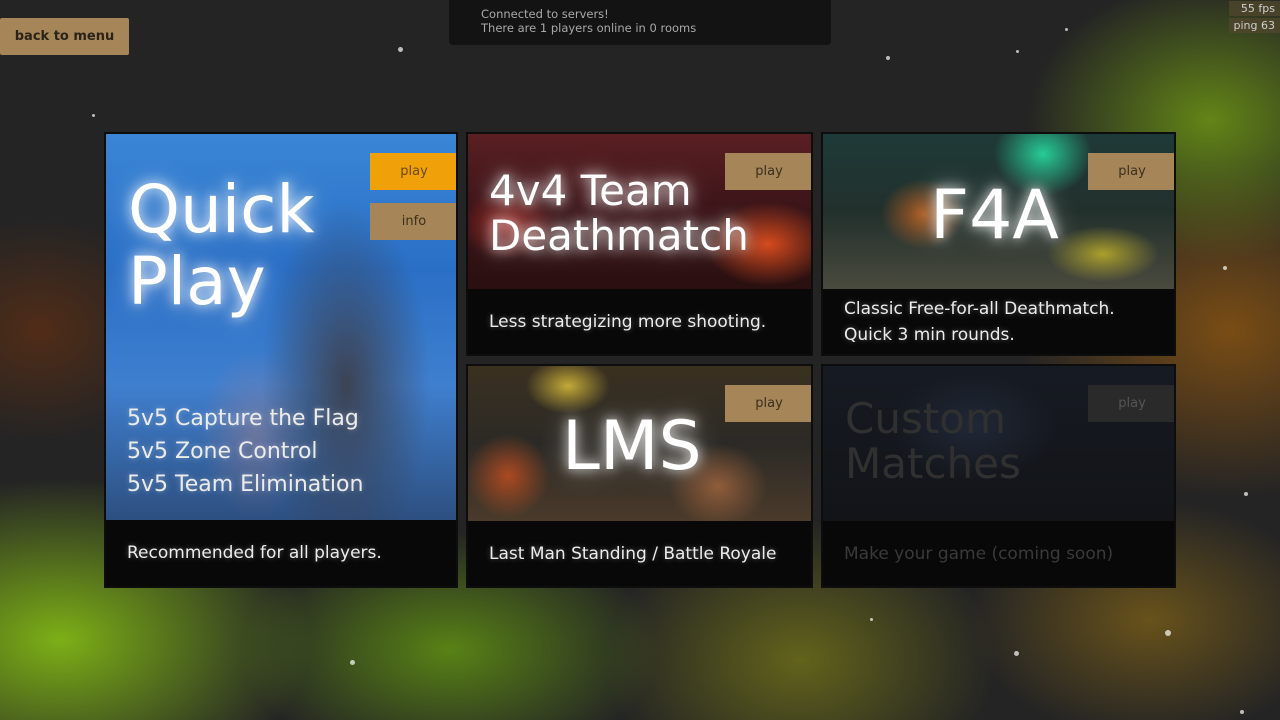  I want to click on f4a-play-button: play, so click(1131, 171).